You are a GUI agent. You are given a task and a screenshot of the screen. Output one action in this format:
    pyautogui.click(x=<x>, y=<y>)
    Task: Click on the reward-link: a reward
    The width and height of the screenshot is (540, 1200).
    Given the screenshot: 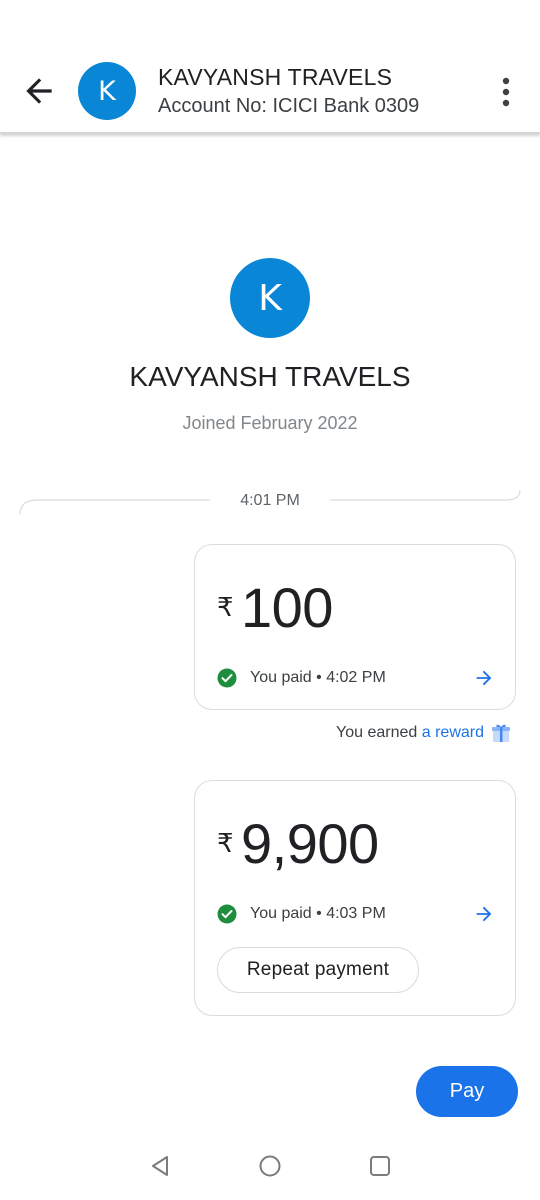 What is the action you would take?
    pyautogui.click(x=453, y=732)
    